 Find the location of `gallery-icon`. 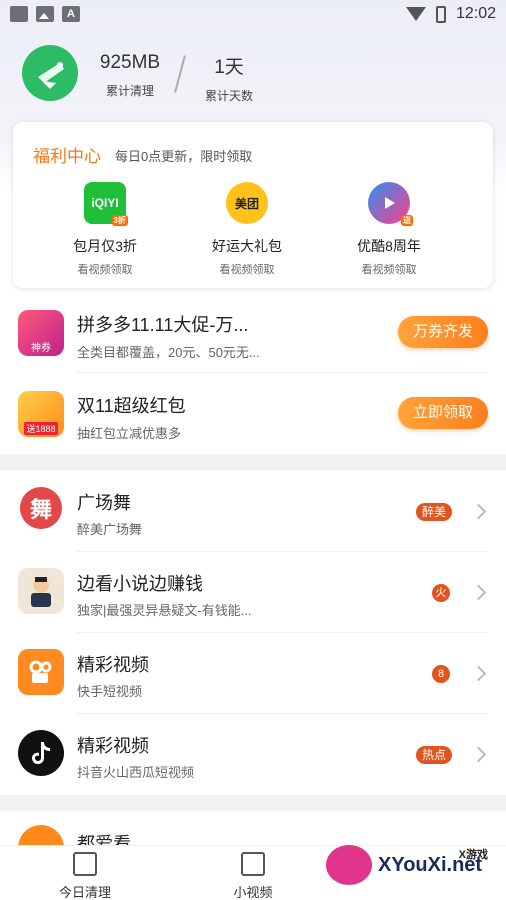

gallery-icon is located at coordinates (19, 14).